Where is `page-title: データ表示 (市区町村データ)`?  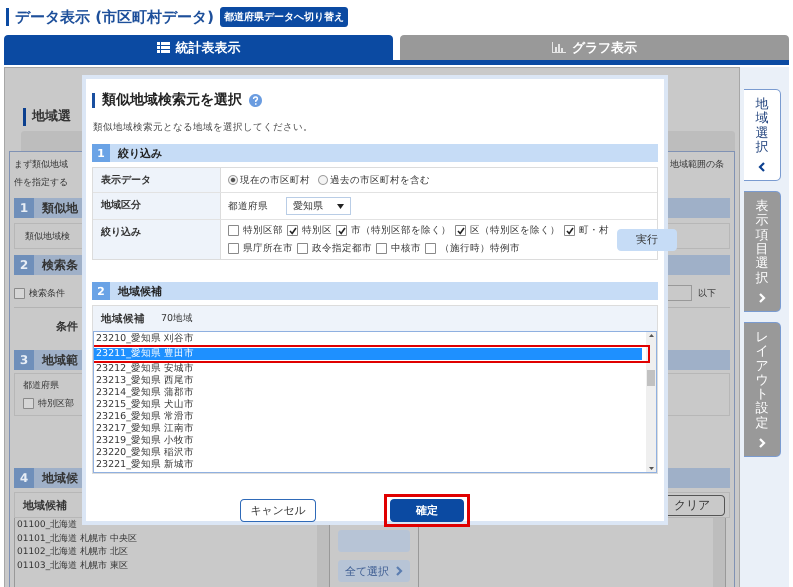
page-title: データ表示 (市区町村データ) is located at coordinates (114, 17).